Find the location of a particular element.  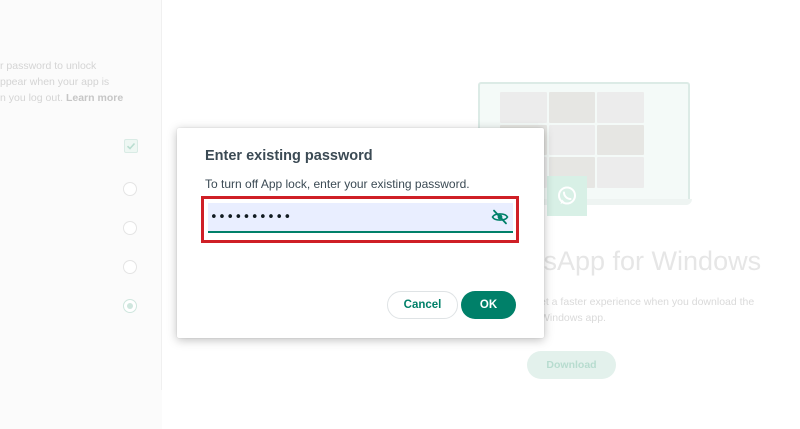

description-line: r password to unlock is located at coordinates (48, 66).